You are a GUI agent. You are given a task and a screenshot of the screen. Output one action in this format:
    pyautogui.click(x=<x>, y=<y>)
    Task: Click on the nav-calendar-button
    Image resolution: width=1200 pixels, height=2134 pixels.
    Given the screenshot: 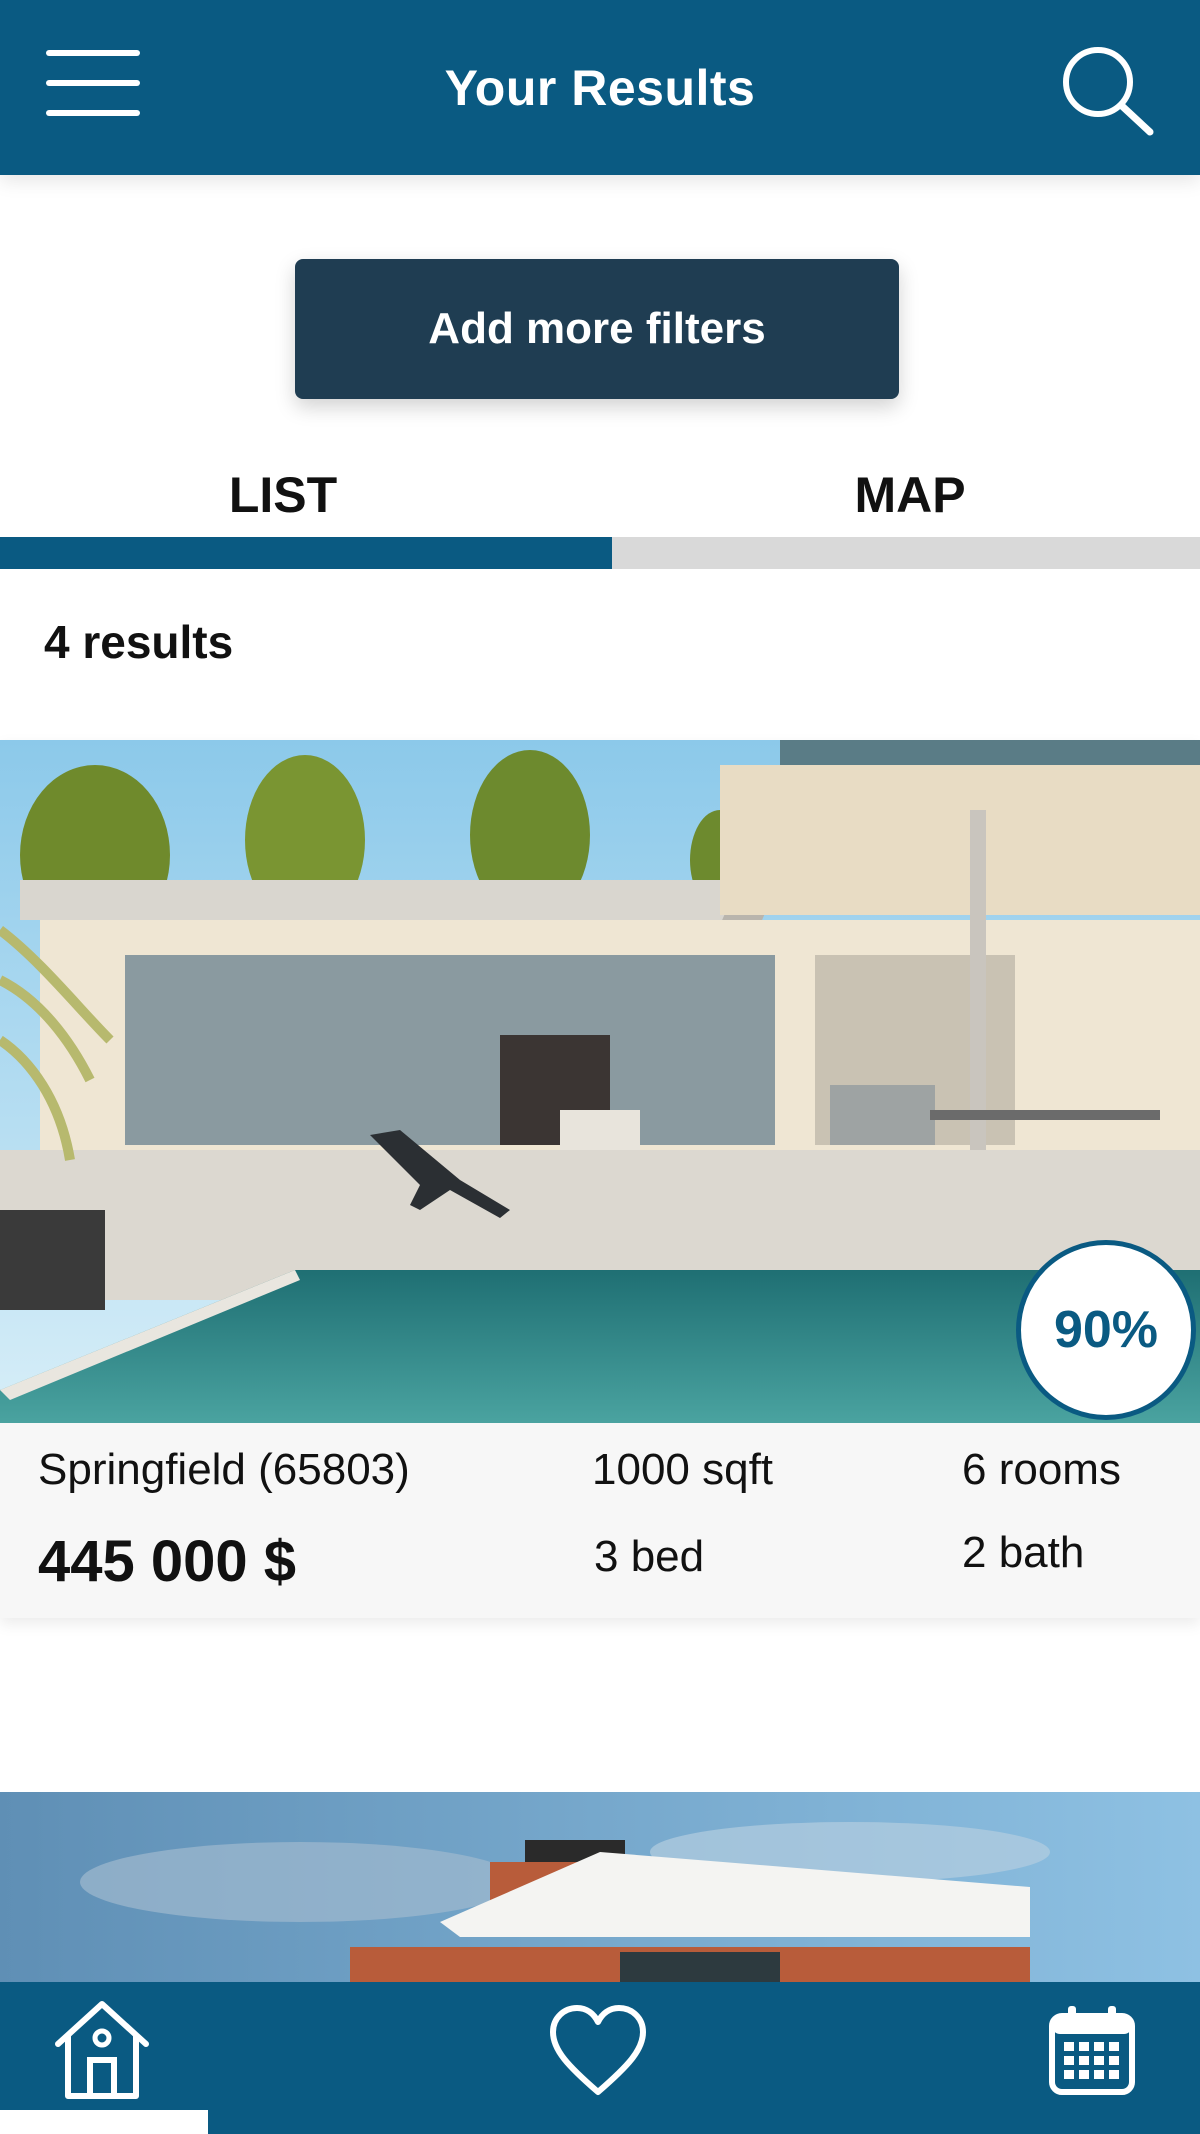 What is the action you would take?
    pyautogui.click(x=1092, y=2050)
    